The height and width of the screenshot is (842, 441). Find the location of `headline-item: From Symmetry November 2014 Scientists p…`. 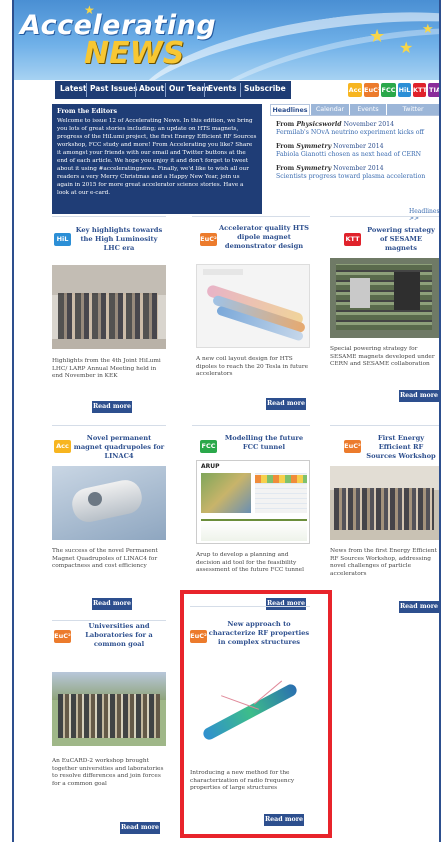

headline-item: From Symmetry November 2014 Scientists p… is located at coordinates (350, 173).